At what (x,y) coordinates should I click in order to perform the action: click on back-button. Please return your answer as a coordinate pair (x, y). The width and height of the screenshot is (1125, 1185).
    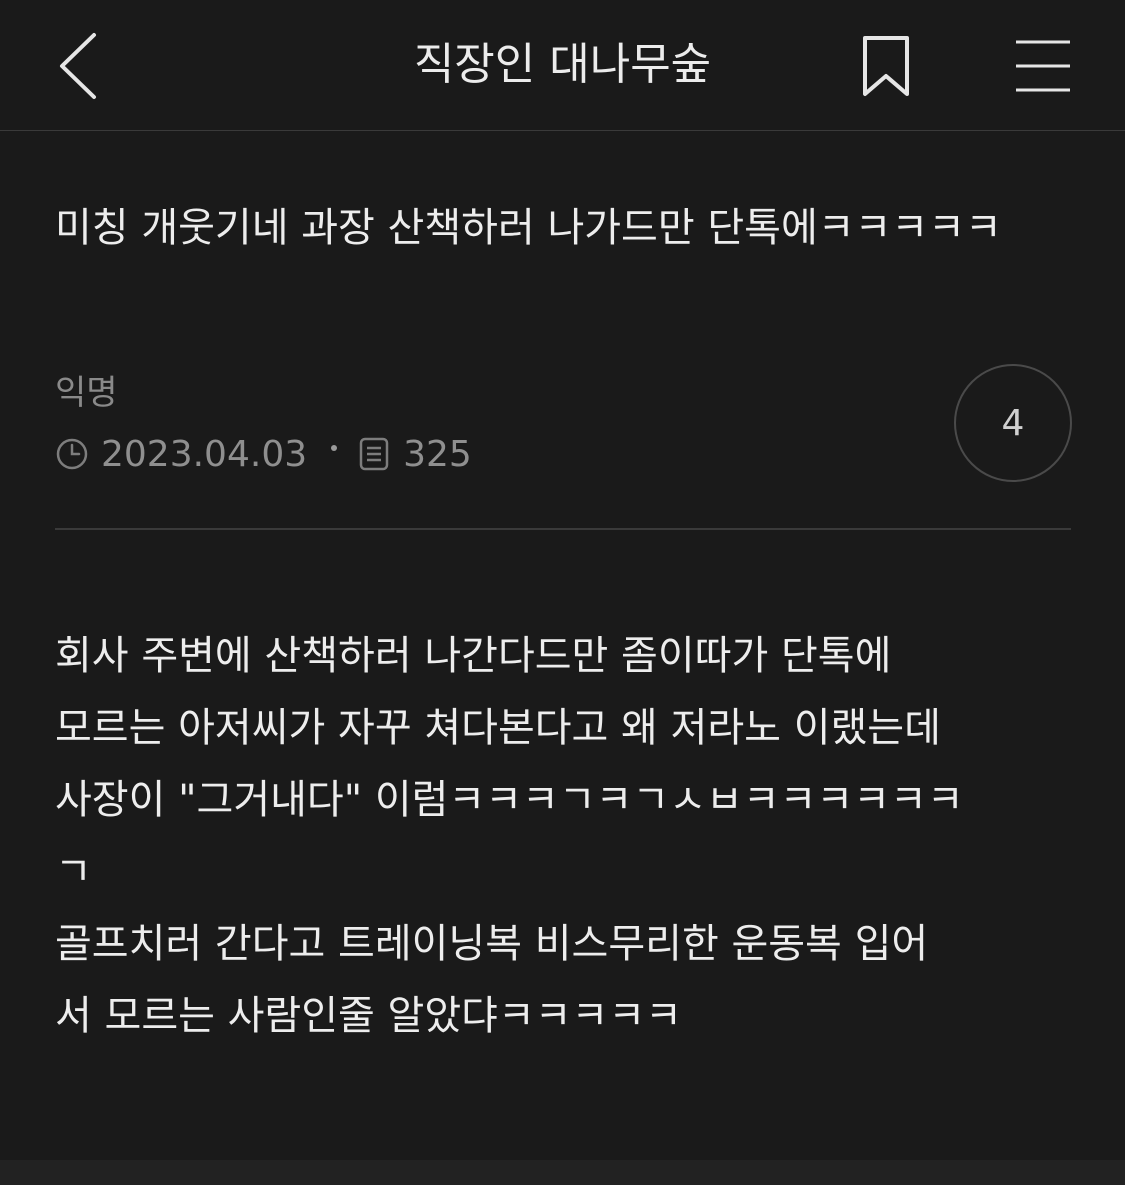
    Looking at the image, I should click on (78, 66).